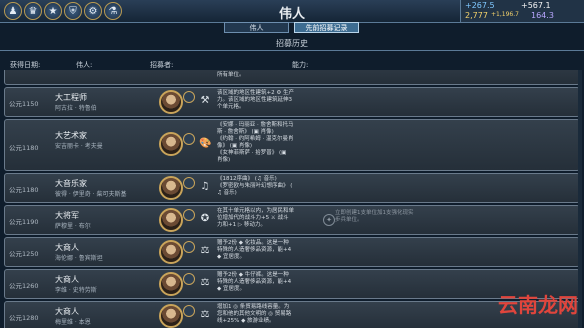  Describe the element at coordinates (292, 43) in the screenshot. I see `section-title: 招募历史` at that location.